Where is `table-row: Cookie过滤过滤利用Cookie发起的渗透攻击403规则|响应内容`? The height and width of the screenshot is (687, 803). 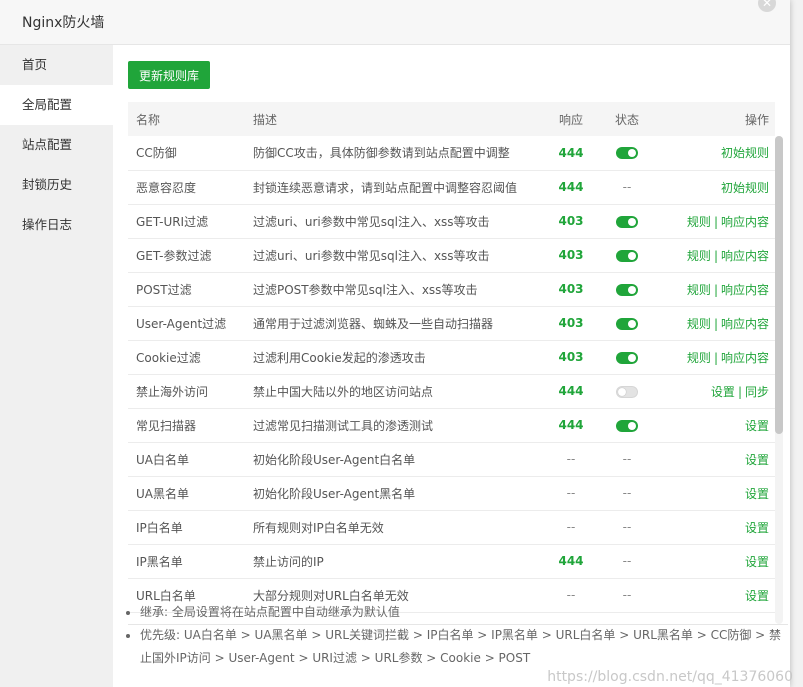 table-row: Cookie过滤过滤利用Cookie发起的渗透攻击403规则|响应内容 is located at coordinates (451, 357).